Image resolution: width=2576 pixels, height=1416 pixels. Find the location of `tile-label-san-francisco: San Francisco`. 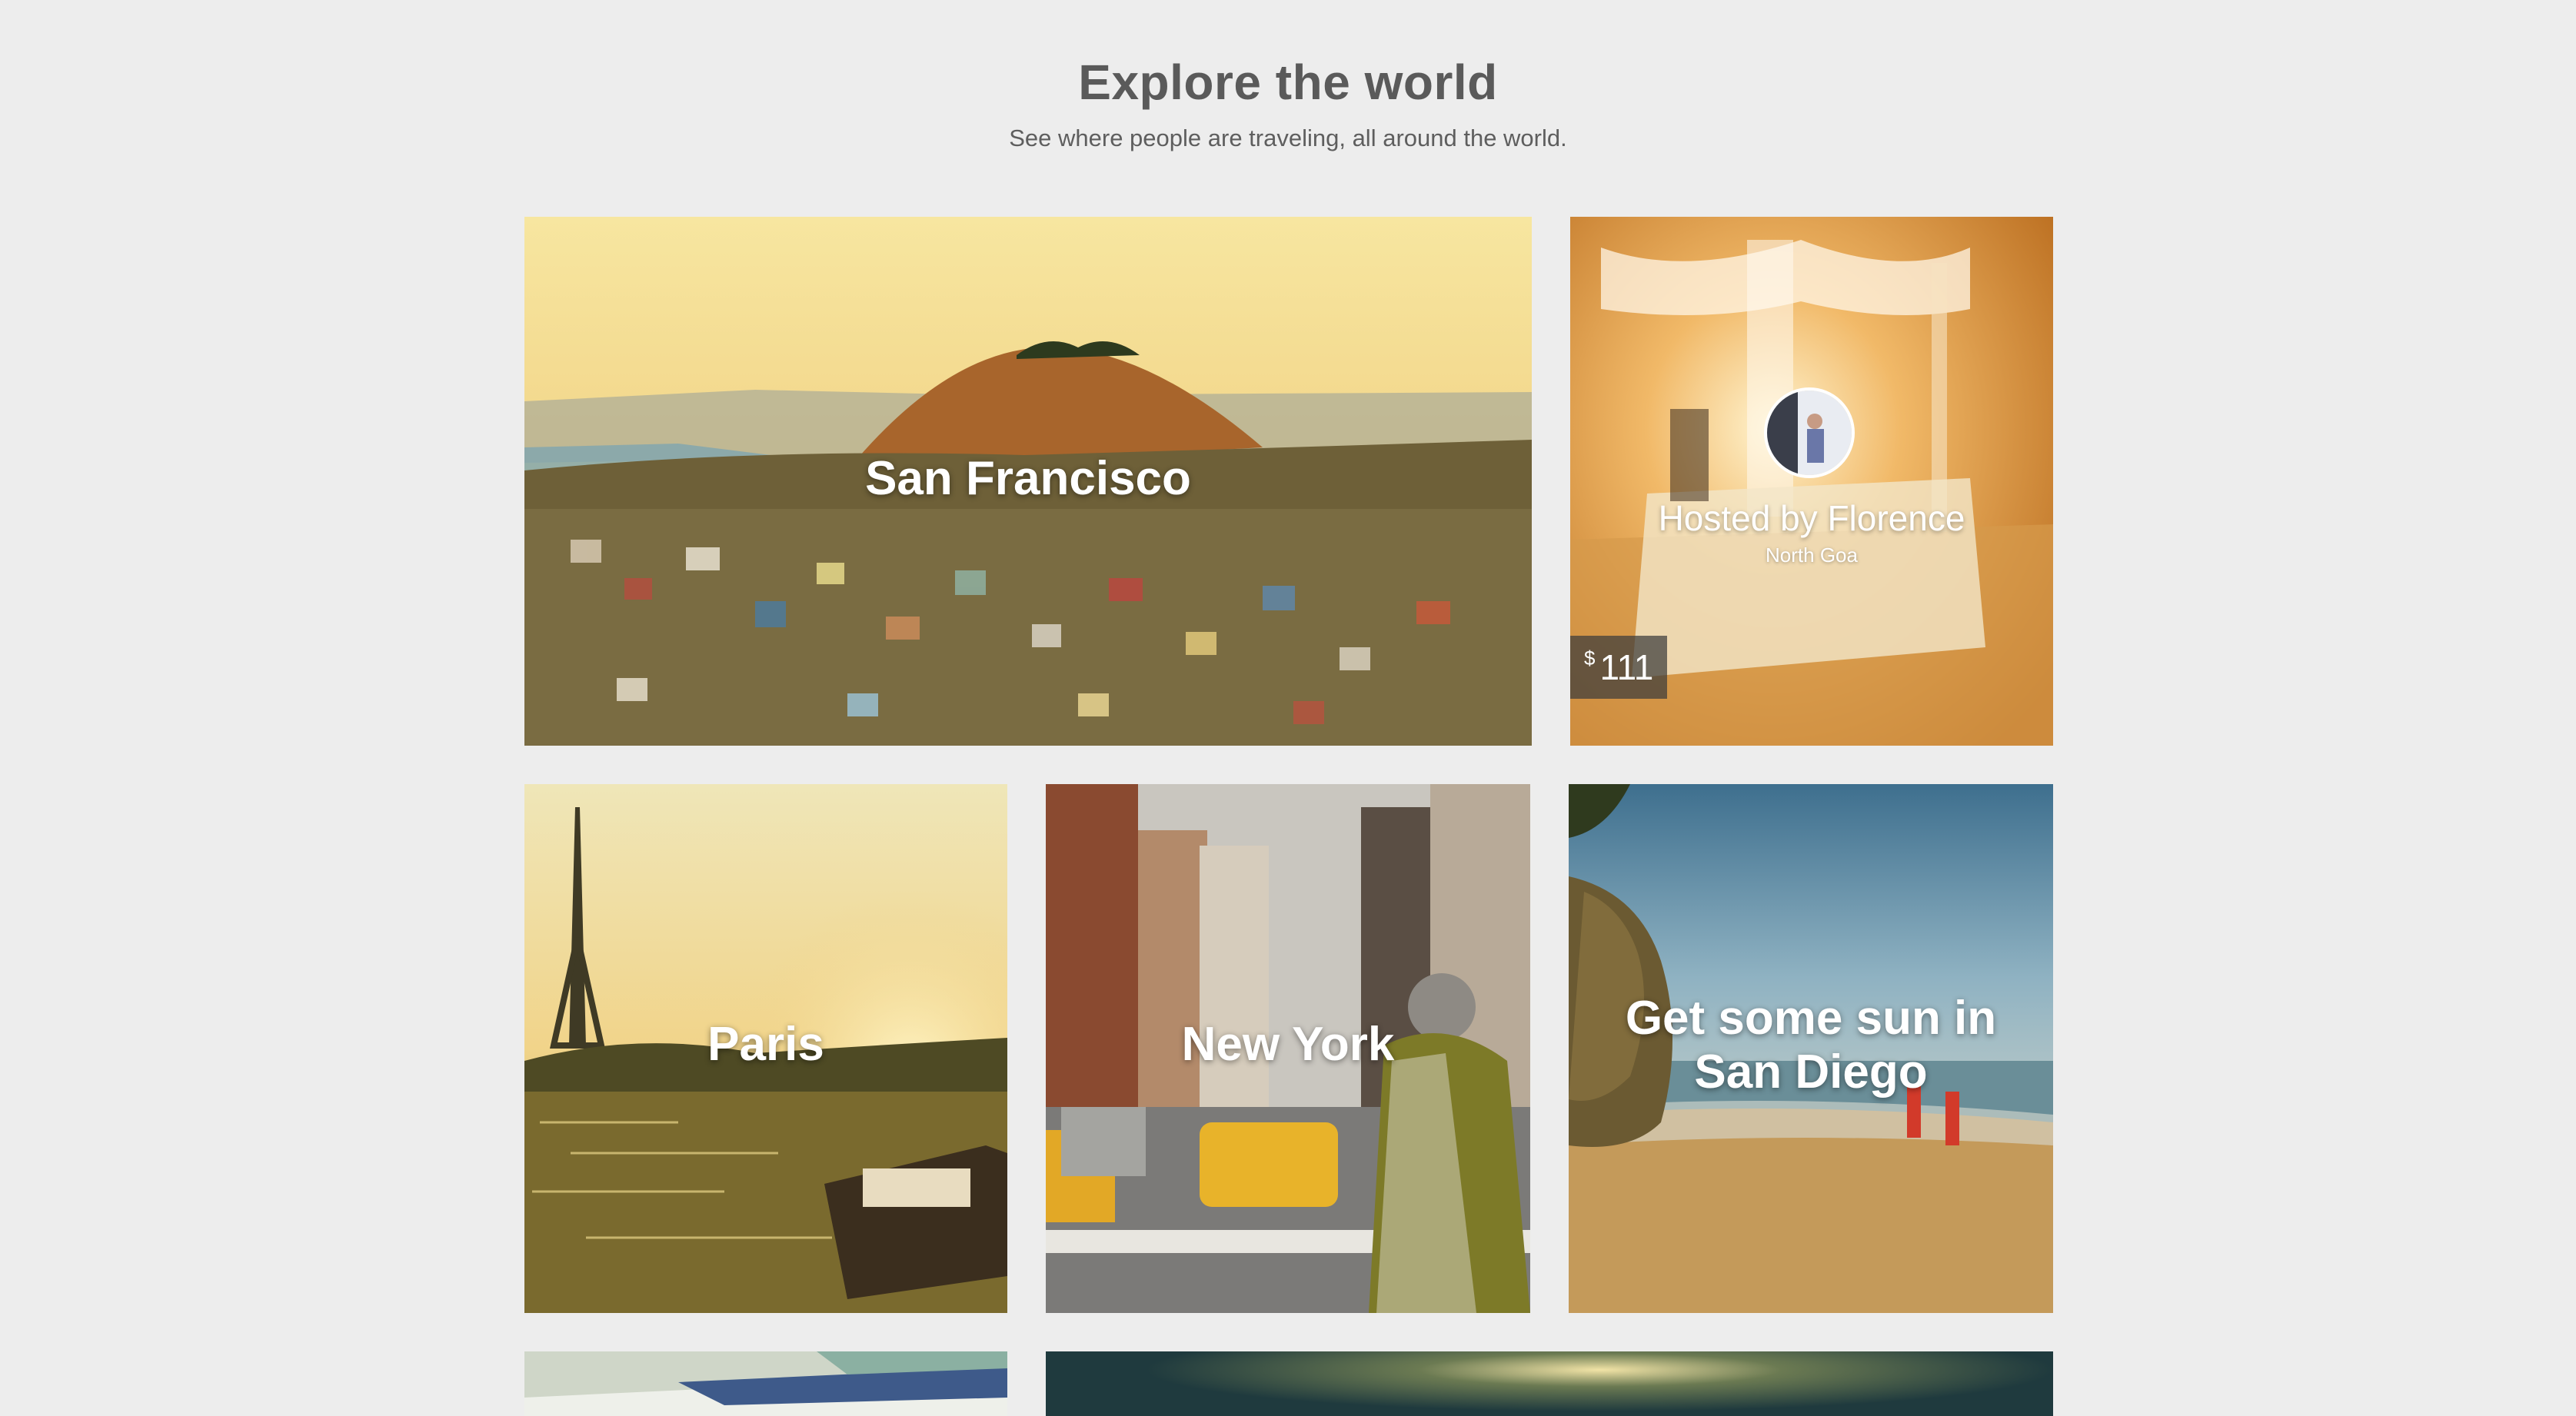

tile-label-san-francisco: San Francisco is located at coordinates (1028, 478).